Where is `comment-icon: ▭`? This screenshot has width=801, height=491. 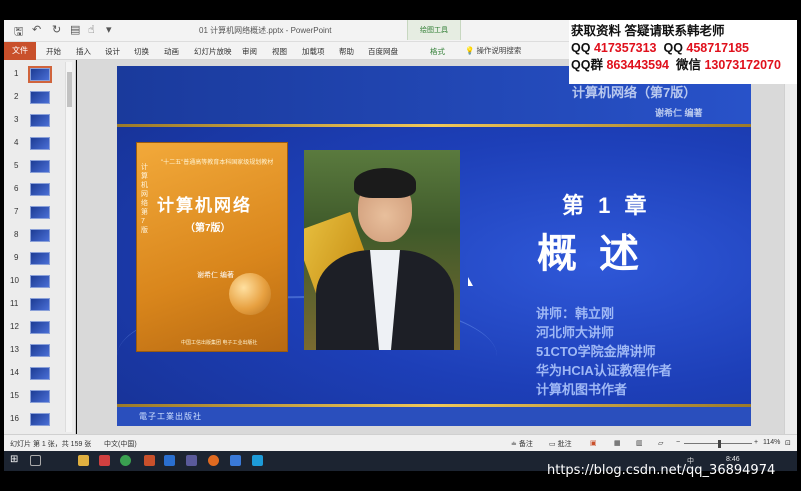 comment-icon: ▭ is located at coordinates (552, 444).